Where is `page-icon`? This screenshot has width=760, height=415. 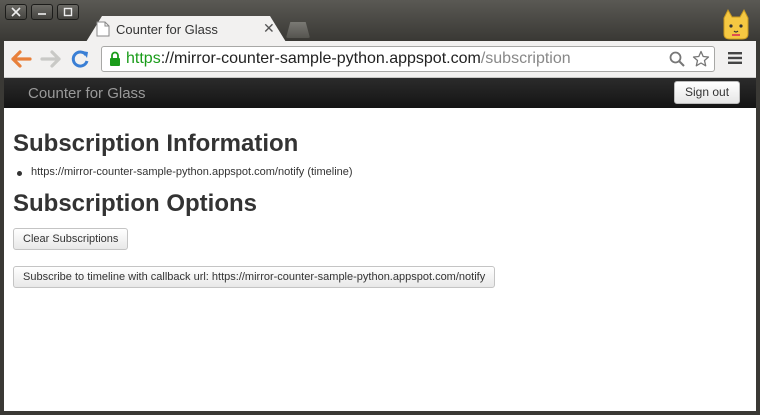
page-icon is located at coordinates (103, 29).